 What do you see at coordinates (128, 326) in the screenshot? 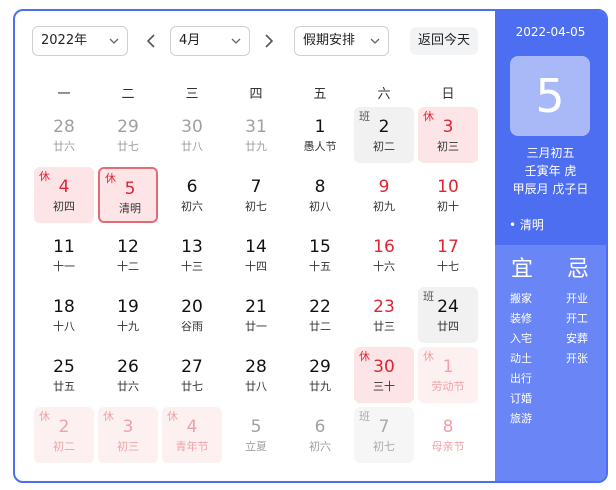
I see `lunar-label: 十九` at bounding box center [128, 326].